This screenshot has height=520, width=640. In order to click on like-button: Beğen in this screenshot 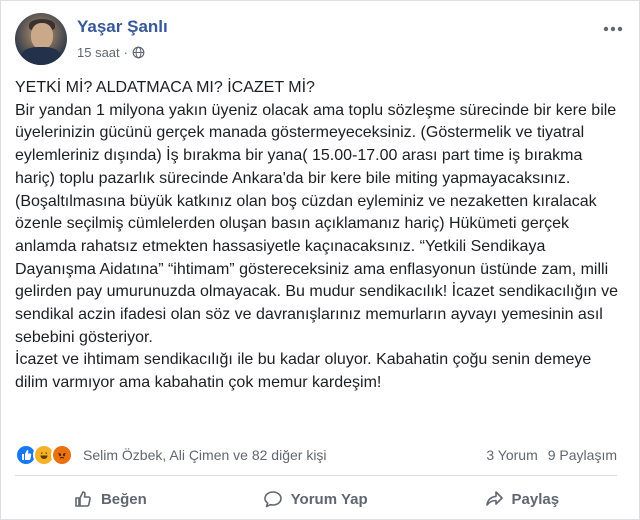, I will do `click(110, 499)`.